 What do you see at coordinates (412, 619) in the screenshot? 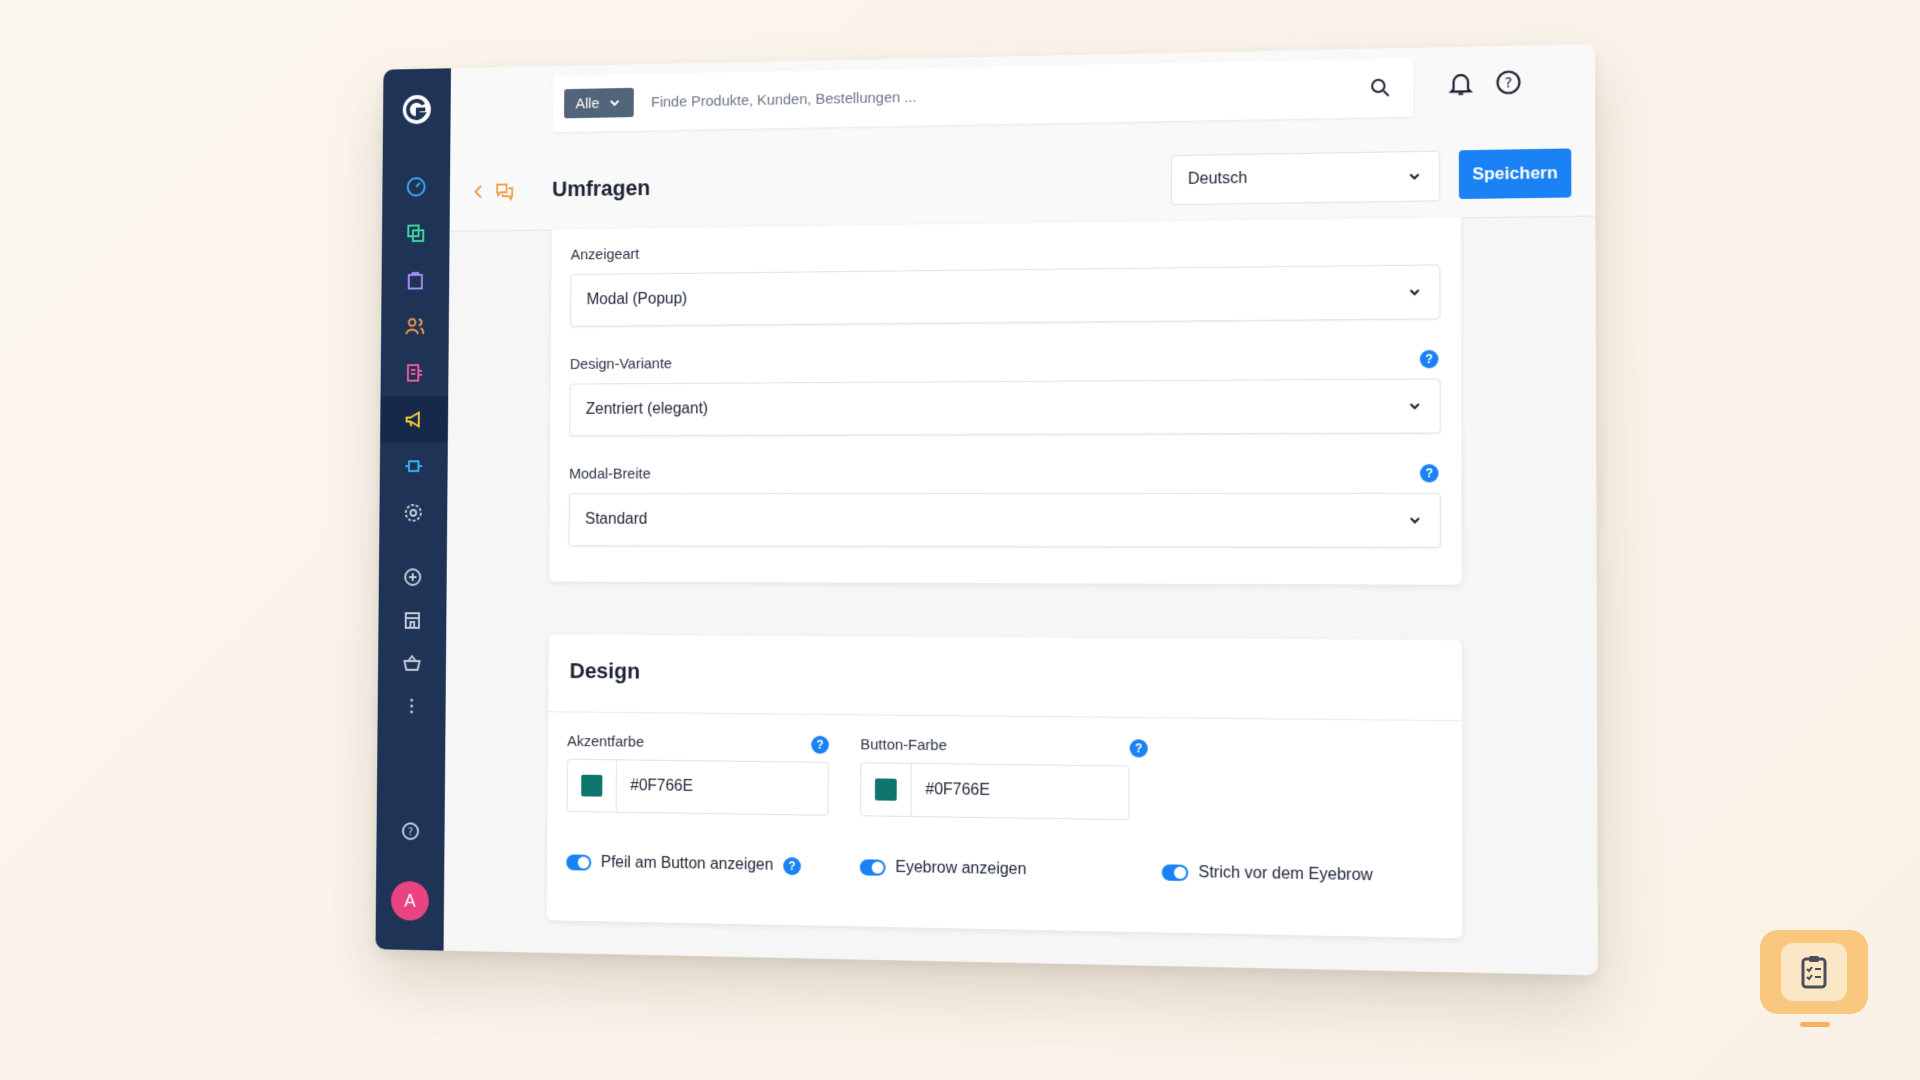
I see `store-icon` at bounding box center [412, 619].